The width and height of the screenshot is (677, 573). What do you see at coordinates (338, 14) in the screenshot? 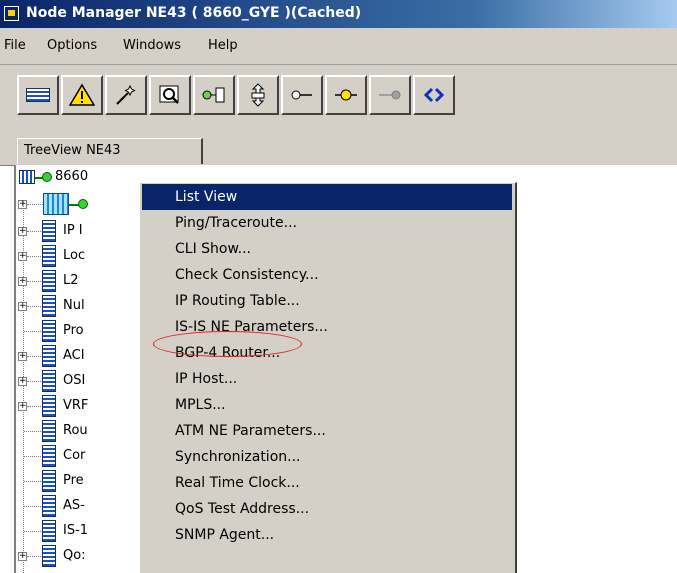
I see `title-bar: Node Manager NE43 ( 8660_GYE )(Cached)` at bounding box center [338, 14].